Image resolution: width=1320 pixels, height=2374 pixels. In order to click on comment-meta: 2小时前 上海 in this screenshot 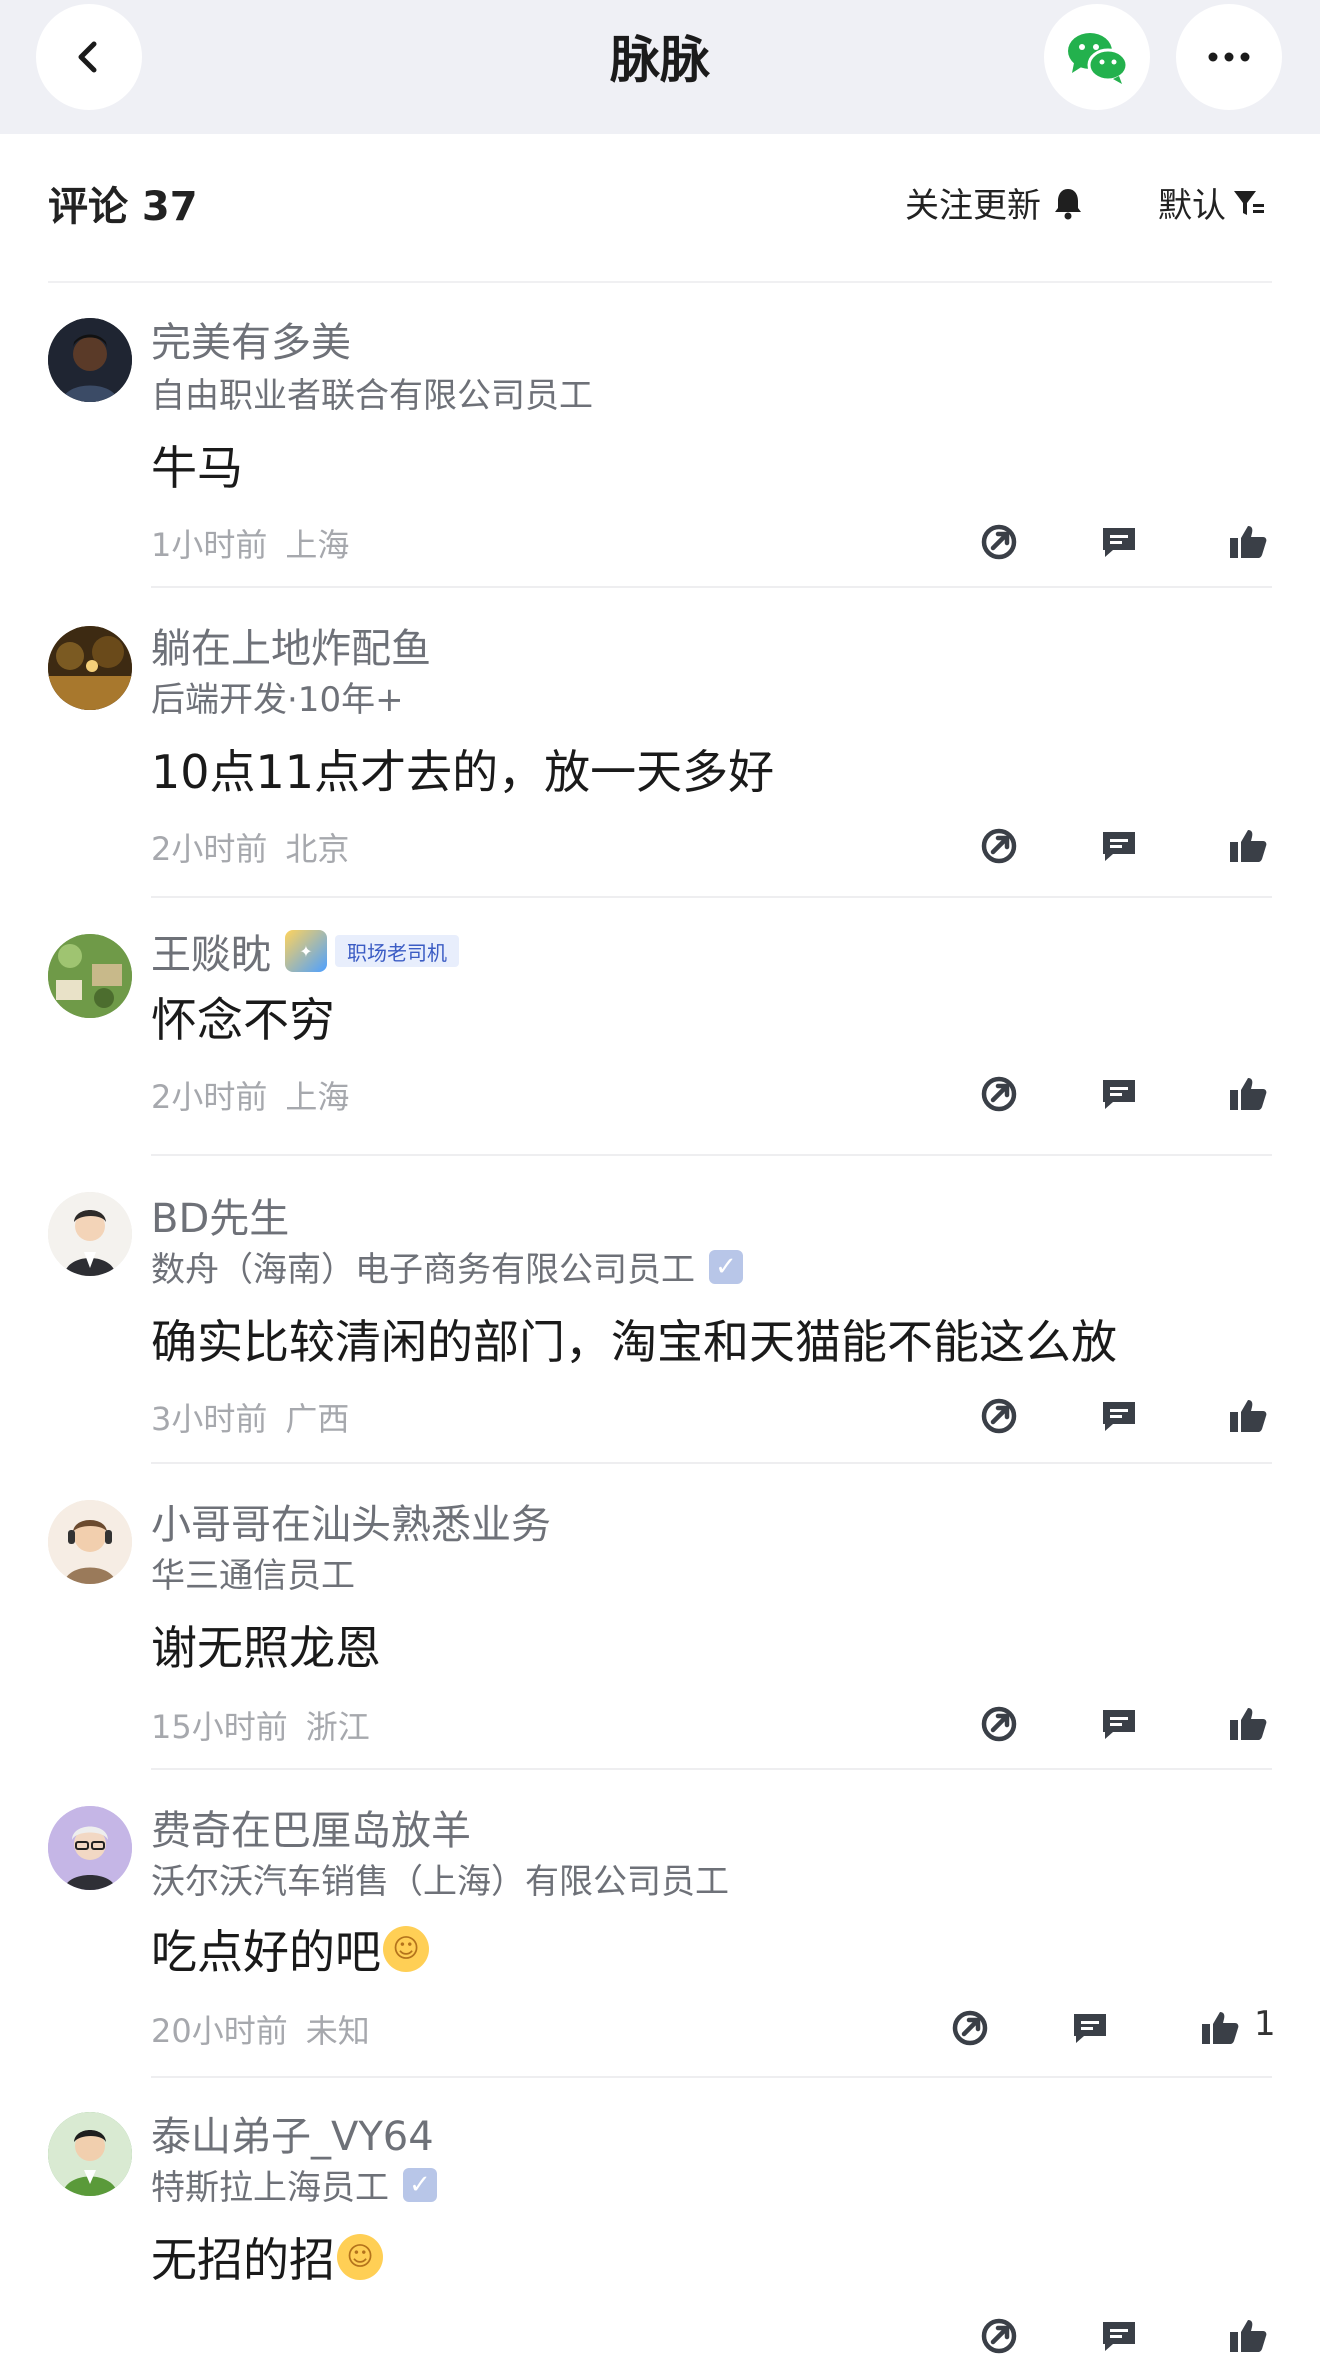, I will do `click(250, 1095)`.